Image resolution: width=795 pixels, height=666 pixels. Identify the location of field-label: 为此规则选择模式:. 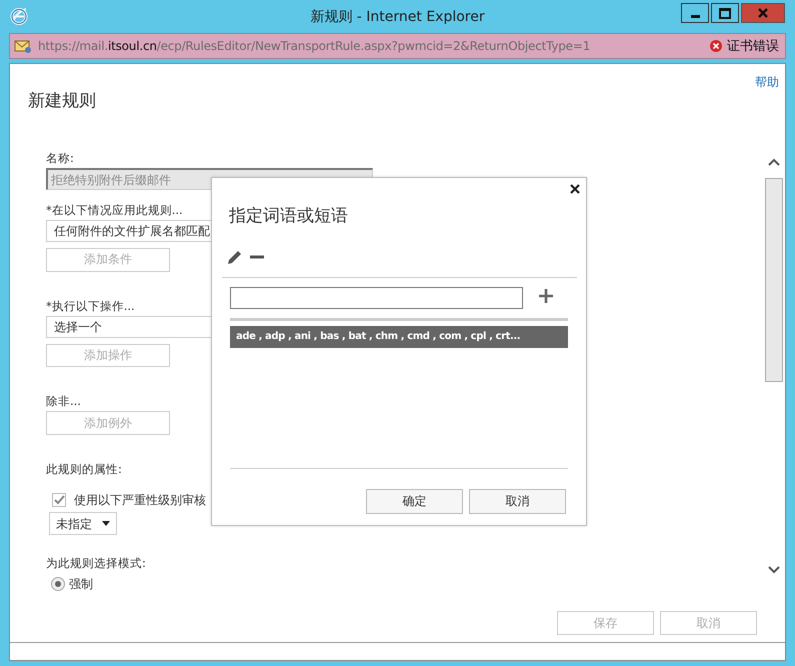
(96, 563).